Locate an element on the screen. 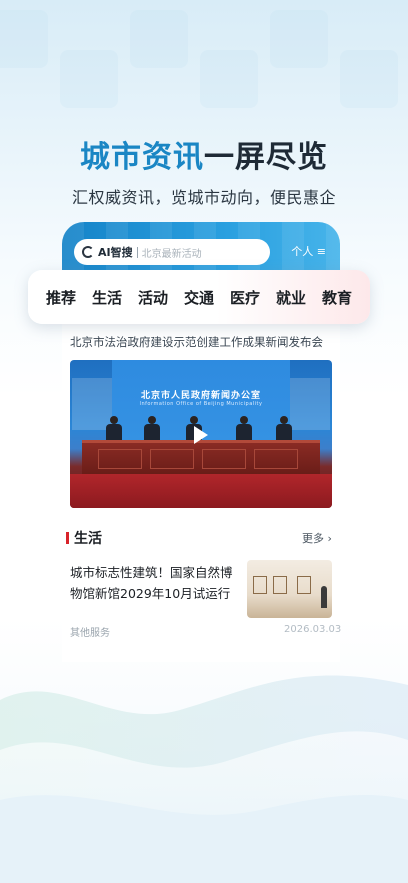 This screenshot has width=408, height=883. tab-transport: 交通 is located at coordinates (199, 297).